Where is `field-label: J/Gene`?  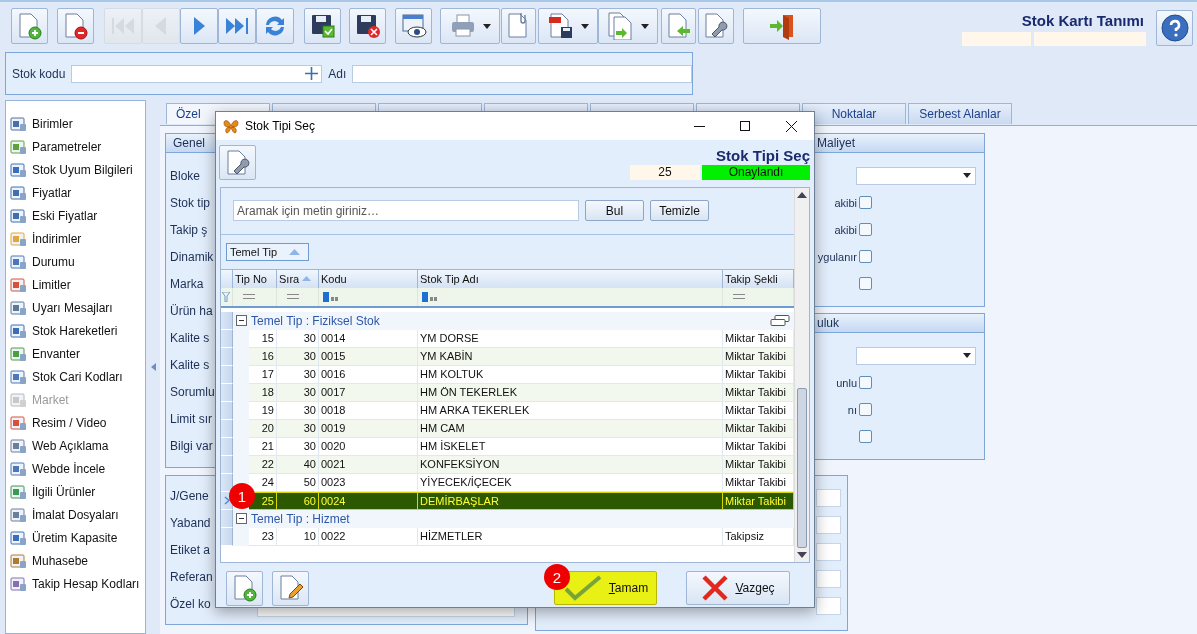
field-label: J/Gene is located at coordinates (189, 495).